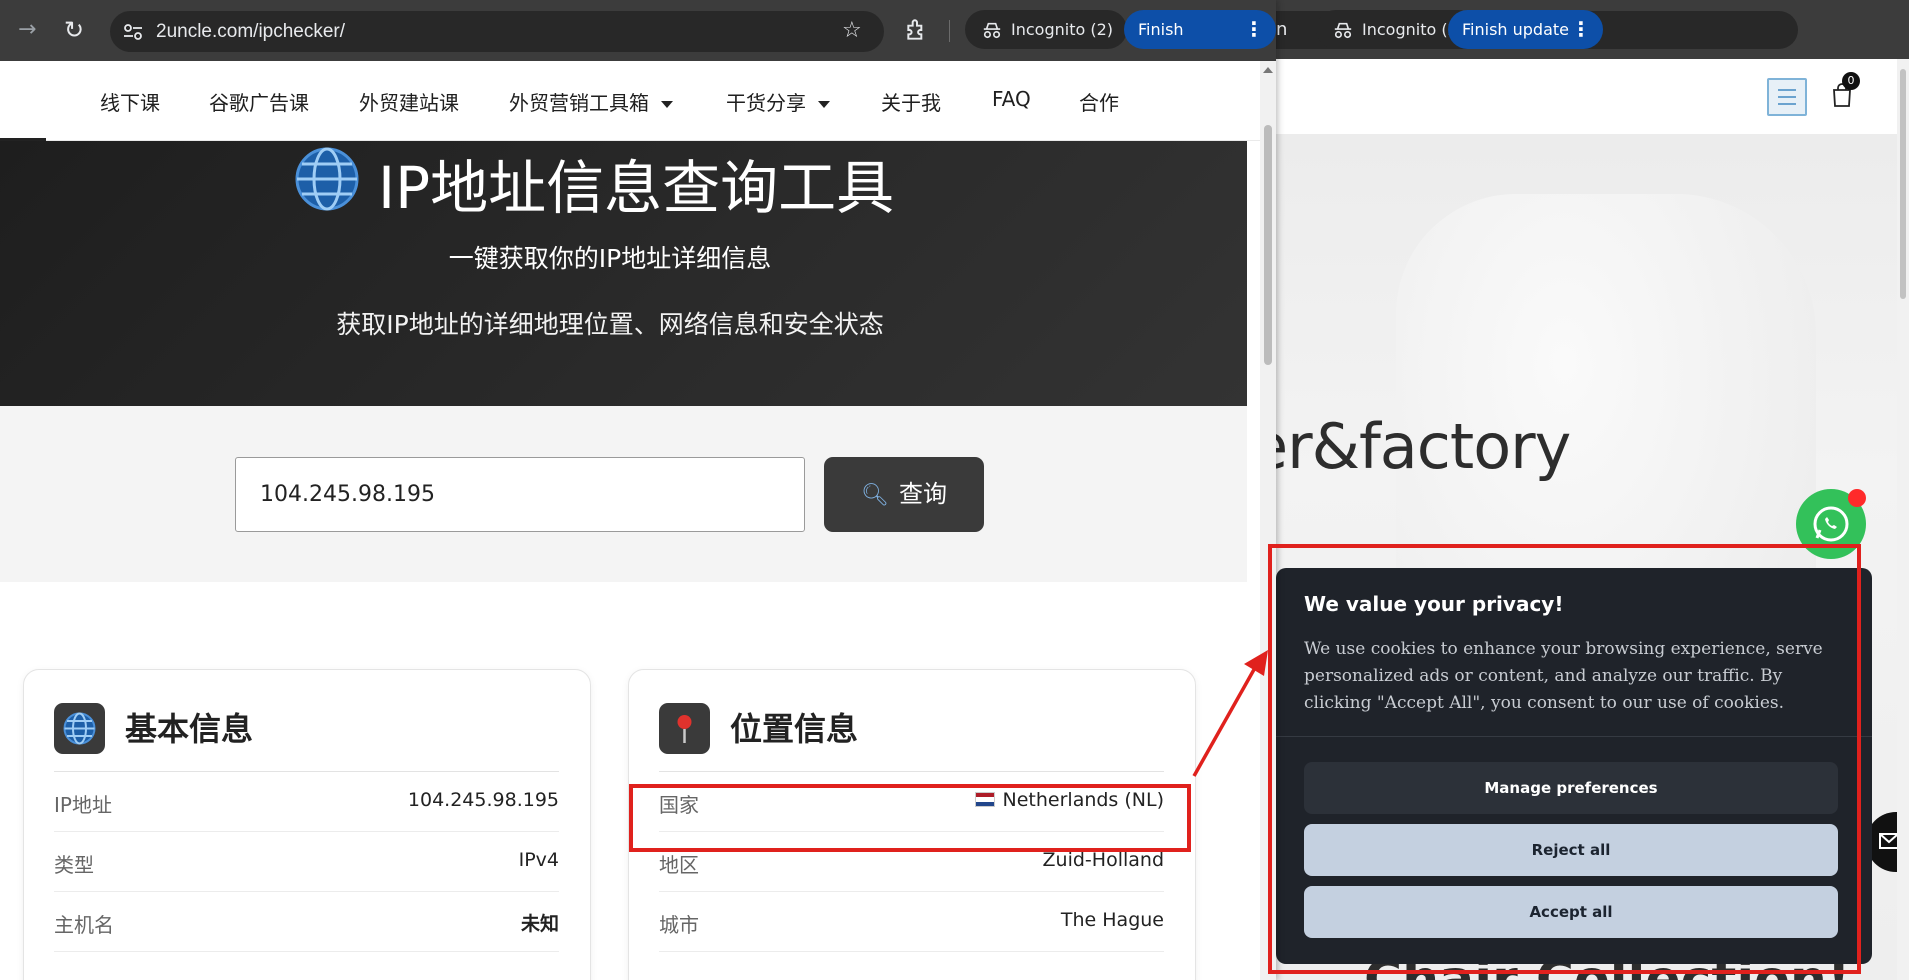 The width and height of the screenshot is (1909, 980). What do you see at coordinates (1423, 446) in the screenshot?
I see `hero-title: er&factory` at bounding box center [1423, 446].